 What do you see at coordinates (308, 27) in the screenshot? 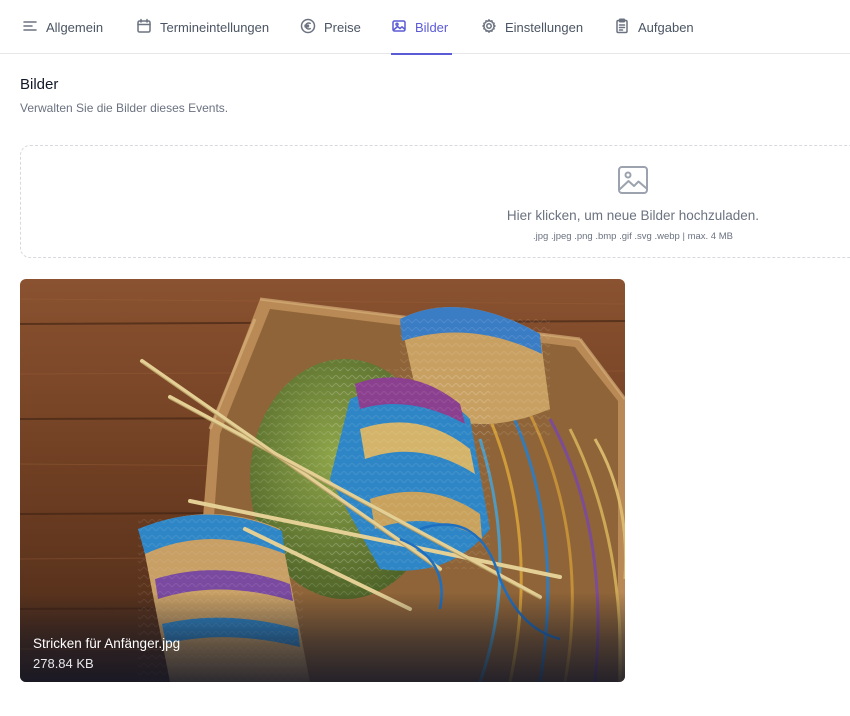
I see `euro-circle-icon` at bounding box center [308, 27].